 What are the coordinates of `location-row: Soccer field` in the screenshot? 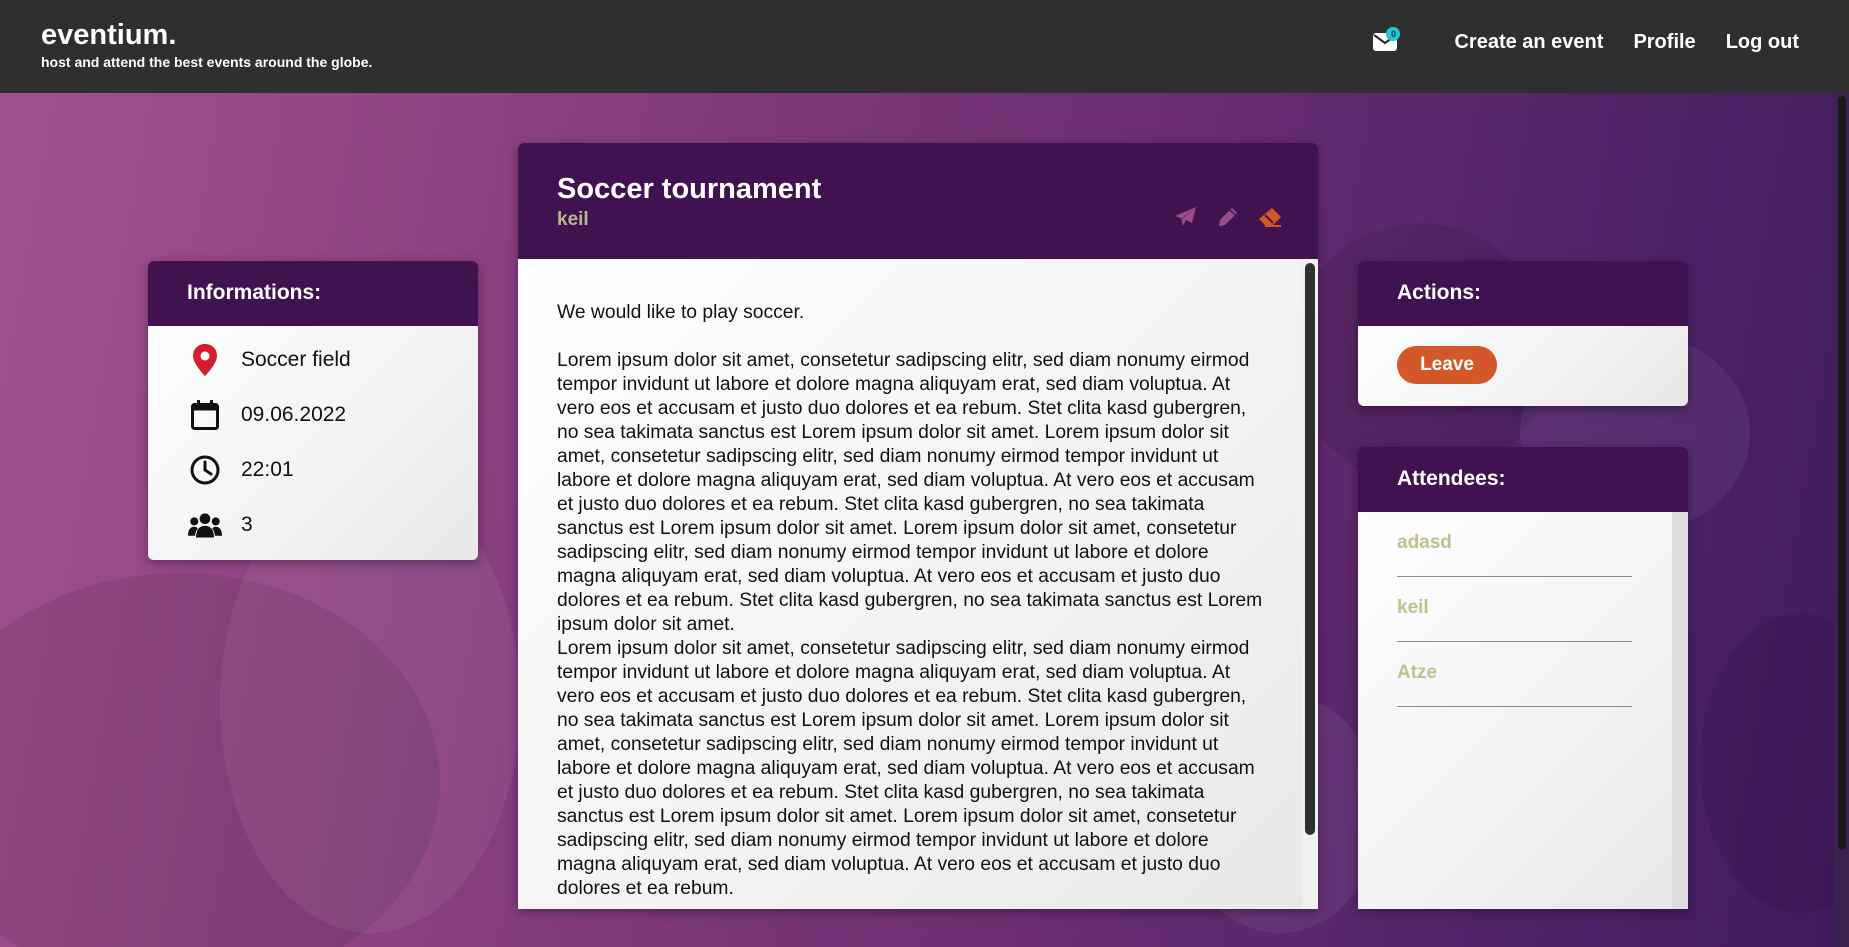 It's located at (269, 360).